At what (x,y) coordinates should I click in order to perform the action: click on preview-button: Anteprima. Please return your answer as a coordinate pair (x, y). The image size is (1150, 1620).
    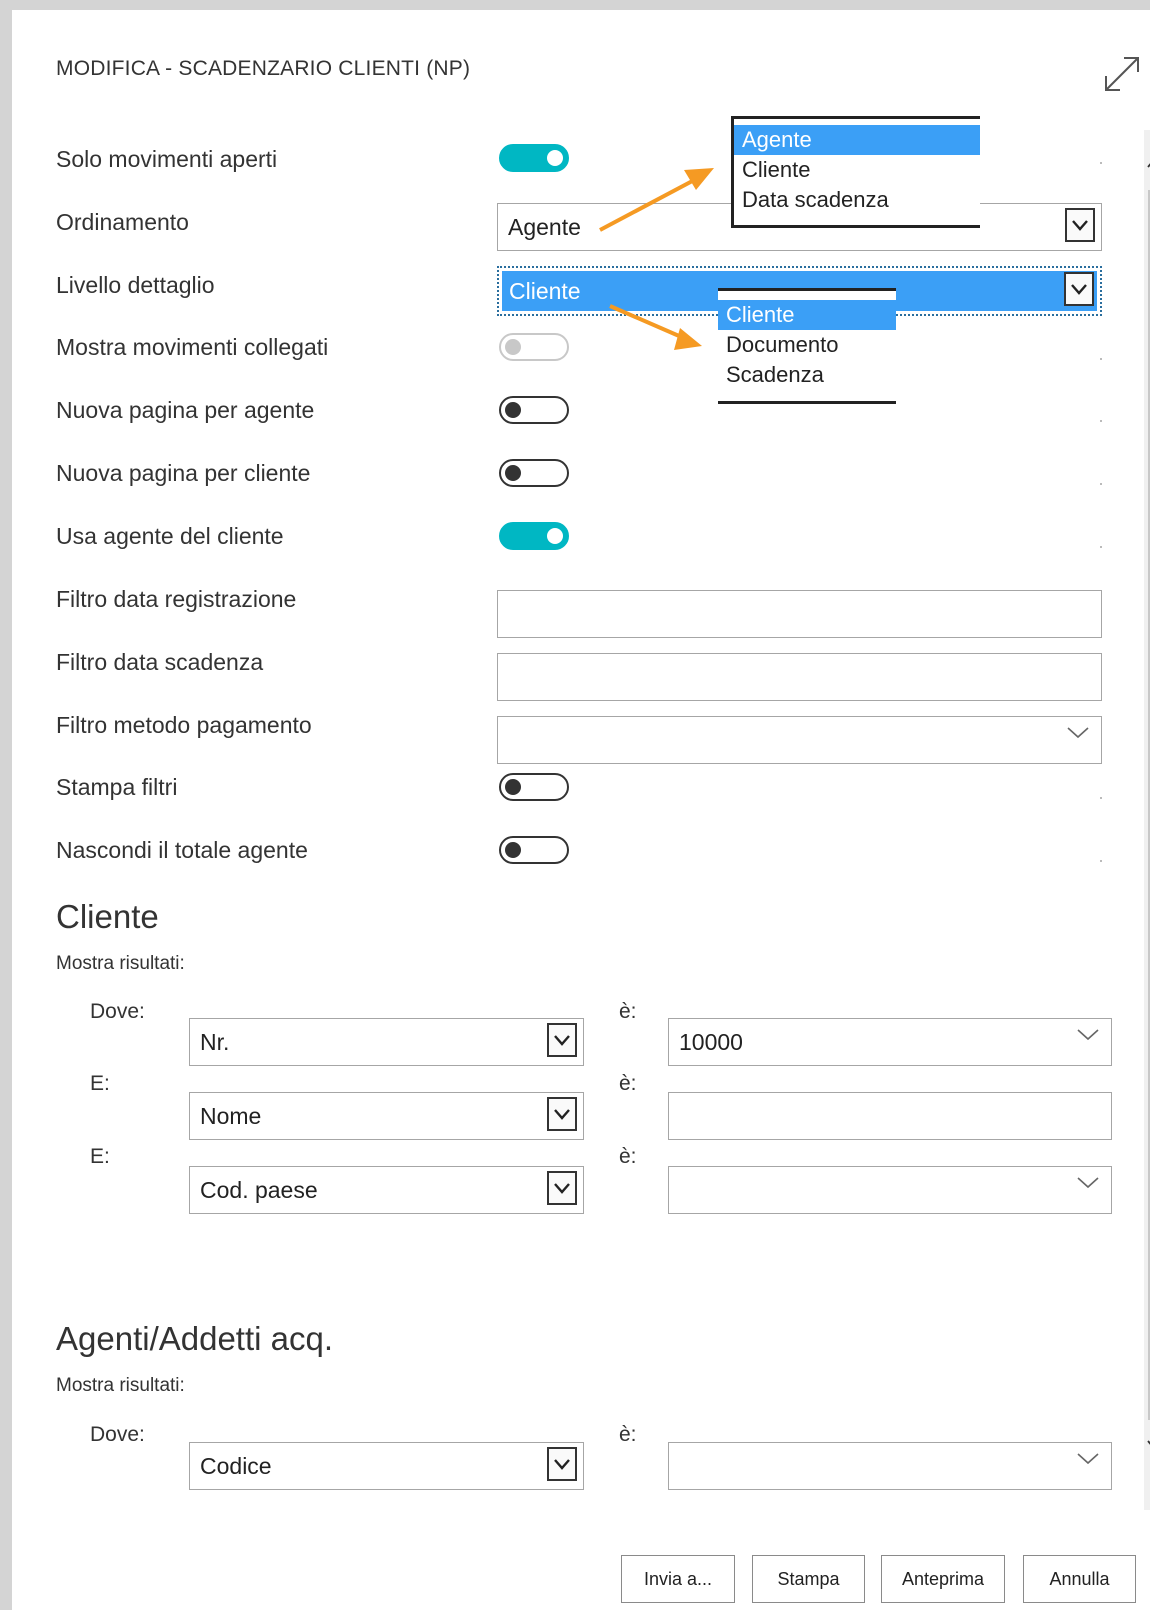
    Looking at the image, I should click on (943, 1579).